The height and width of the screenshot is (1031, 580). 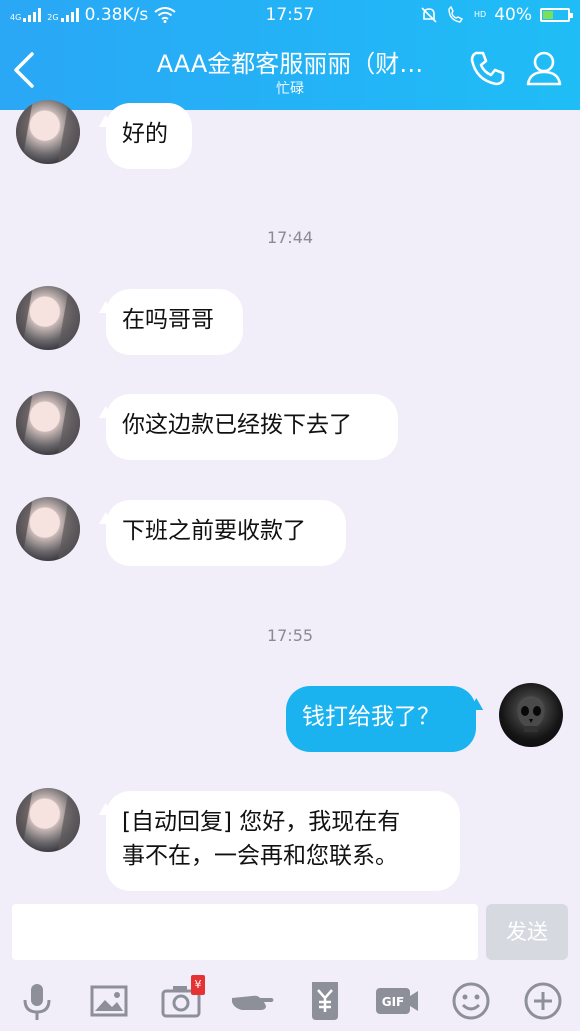 I want to click on skull-avatar-icon, so click(x=531, y=715).